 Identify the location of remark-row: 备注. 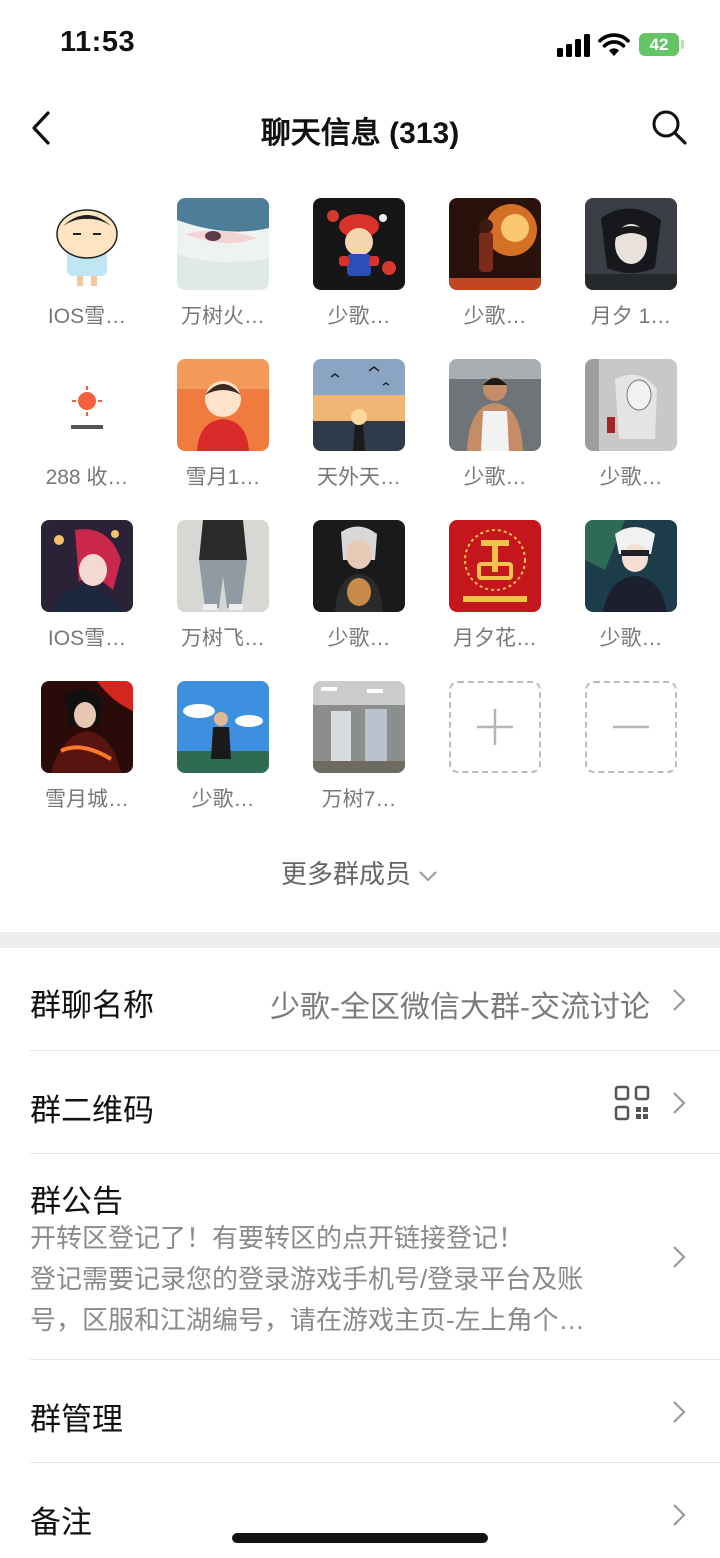
(360, 1510).